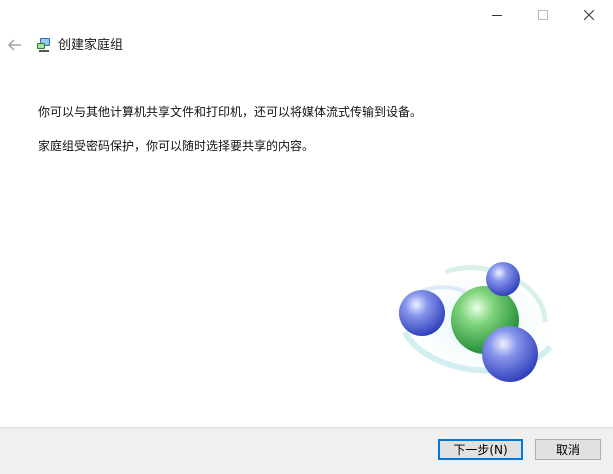  I want to click on close-button, so click(589, 15).